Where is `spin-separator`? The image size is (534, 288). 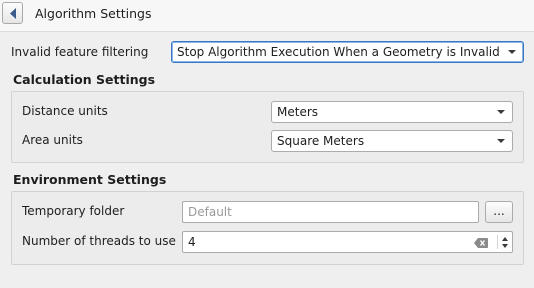 spin-separator is located at coordinates (497, 242).